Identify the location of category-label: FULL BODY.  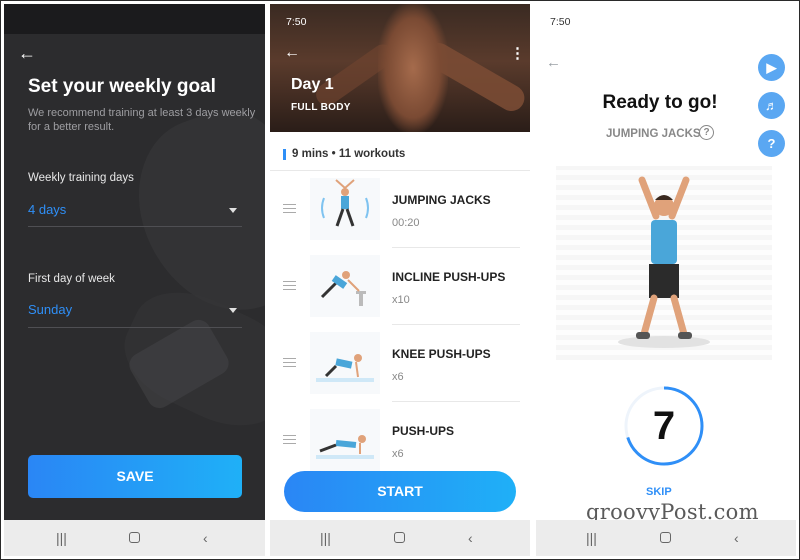
(321, 107).